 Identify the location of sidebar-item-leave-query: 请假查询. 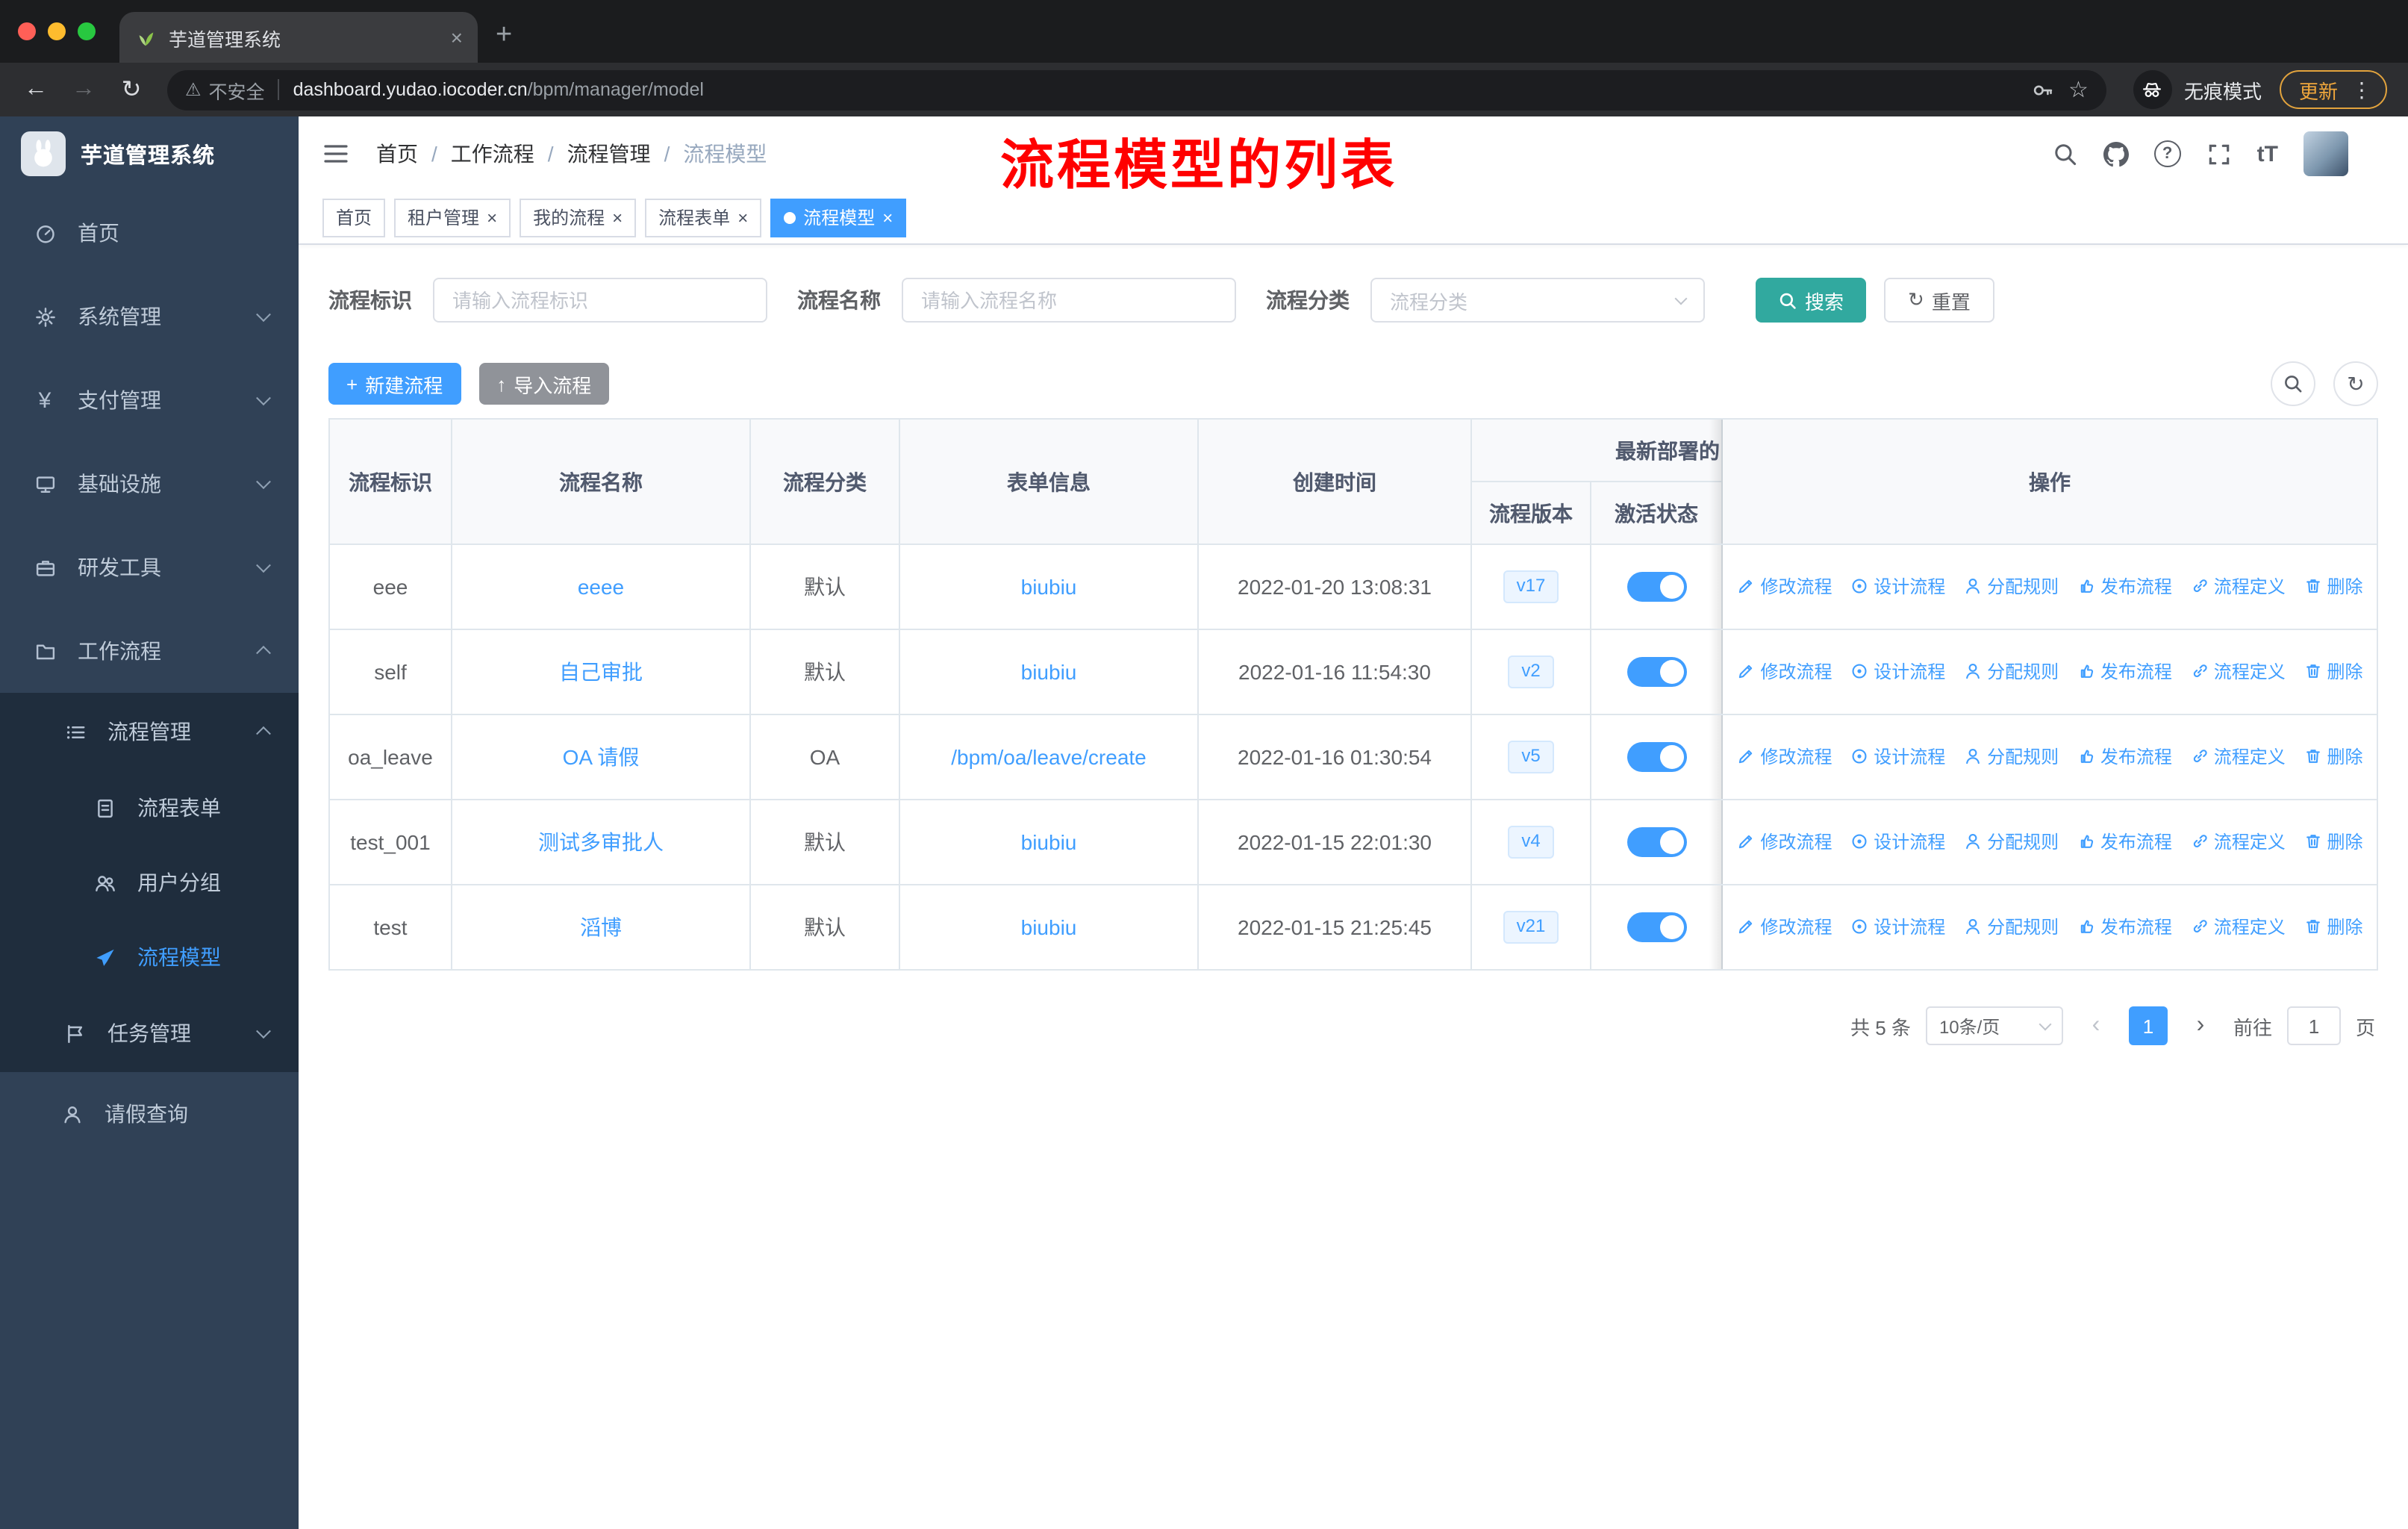
(149, 1114).